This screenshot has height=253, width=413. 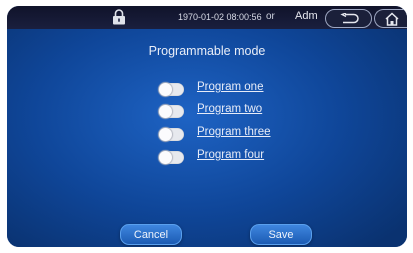 I want to click on home-button, so click(x=390, y=18).